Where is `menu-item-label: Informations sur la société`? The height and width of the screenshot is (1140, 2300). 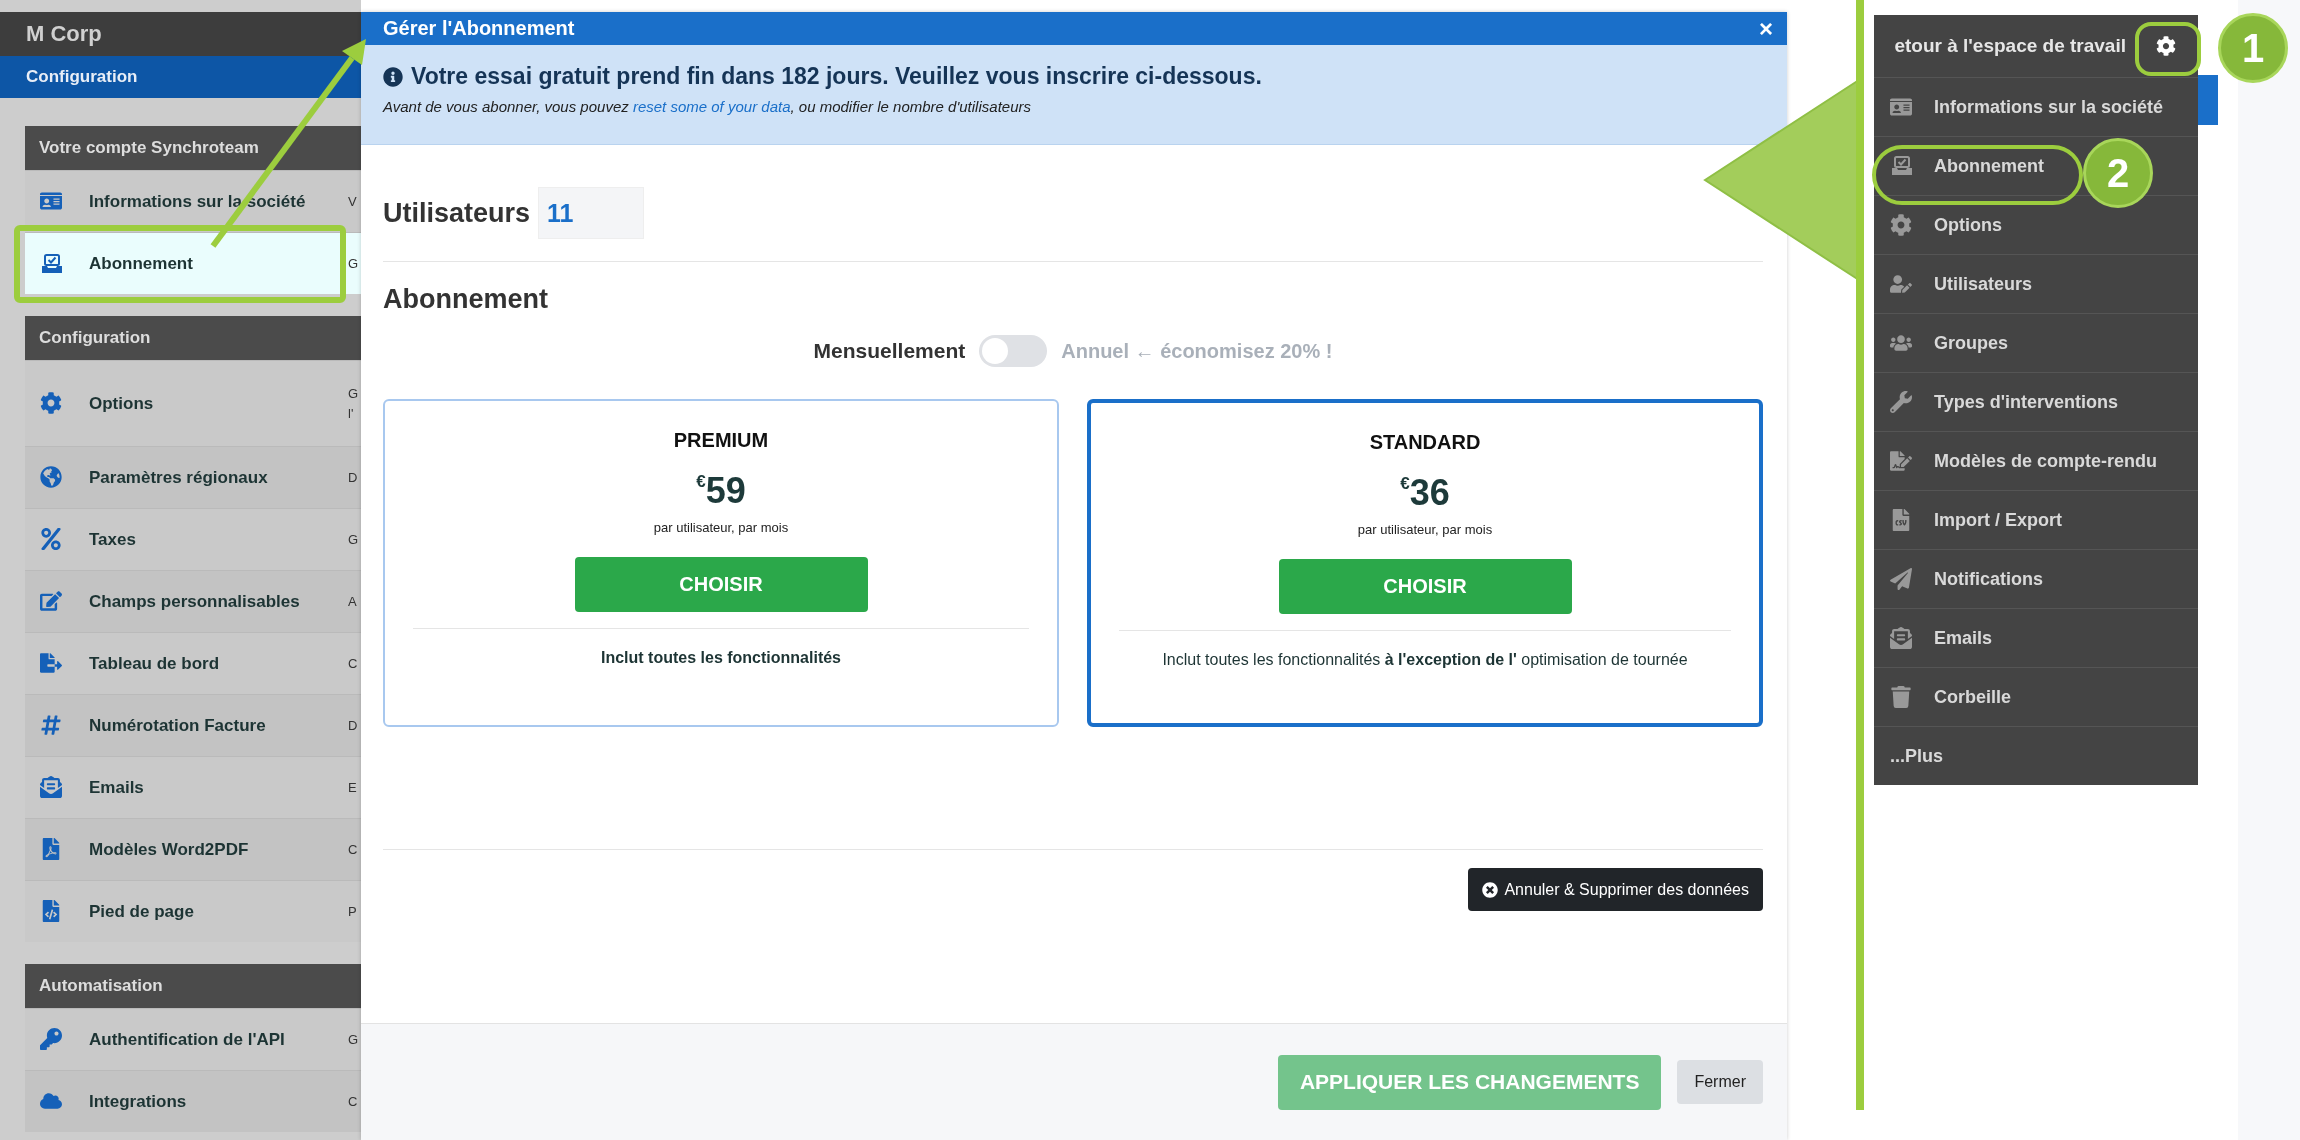 menu-item-label: Informations sur la société is located at coordinates (2049, 107).